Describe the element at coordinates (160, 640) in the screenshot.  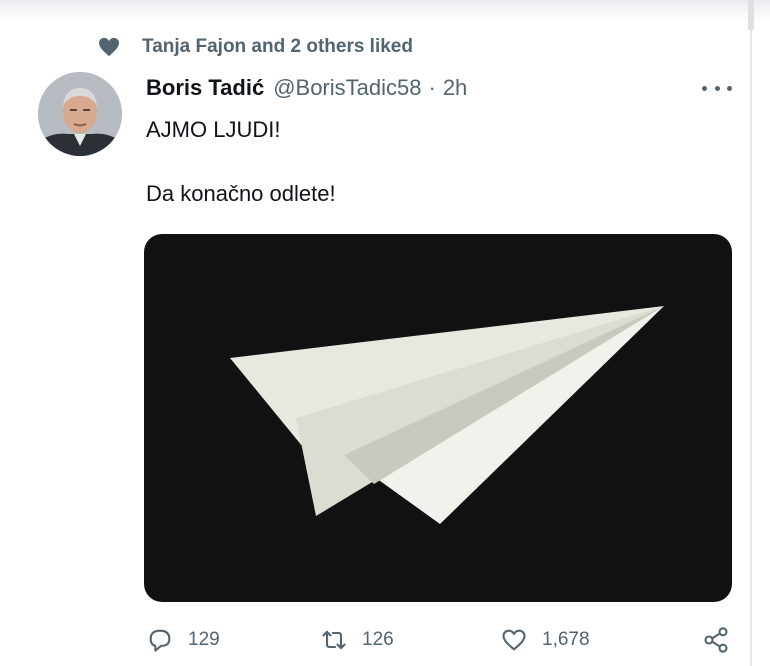
I see `reply-icon` at that location.